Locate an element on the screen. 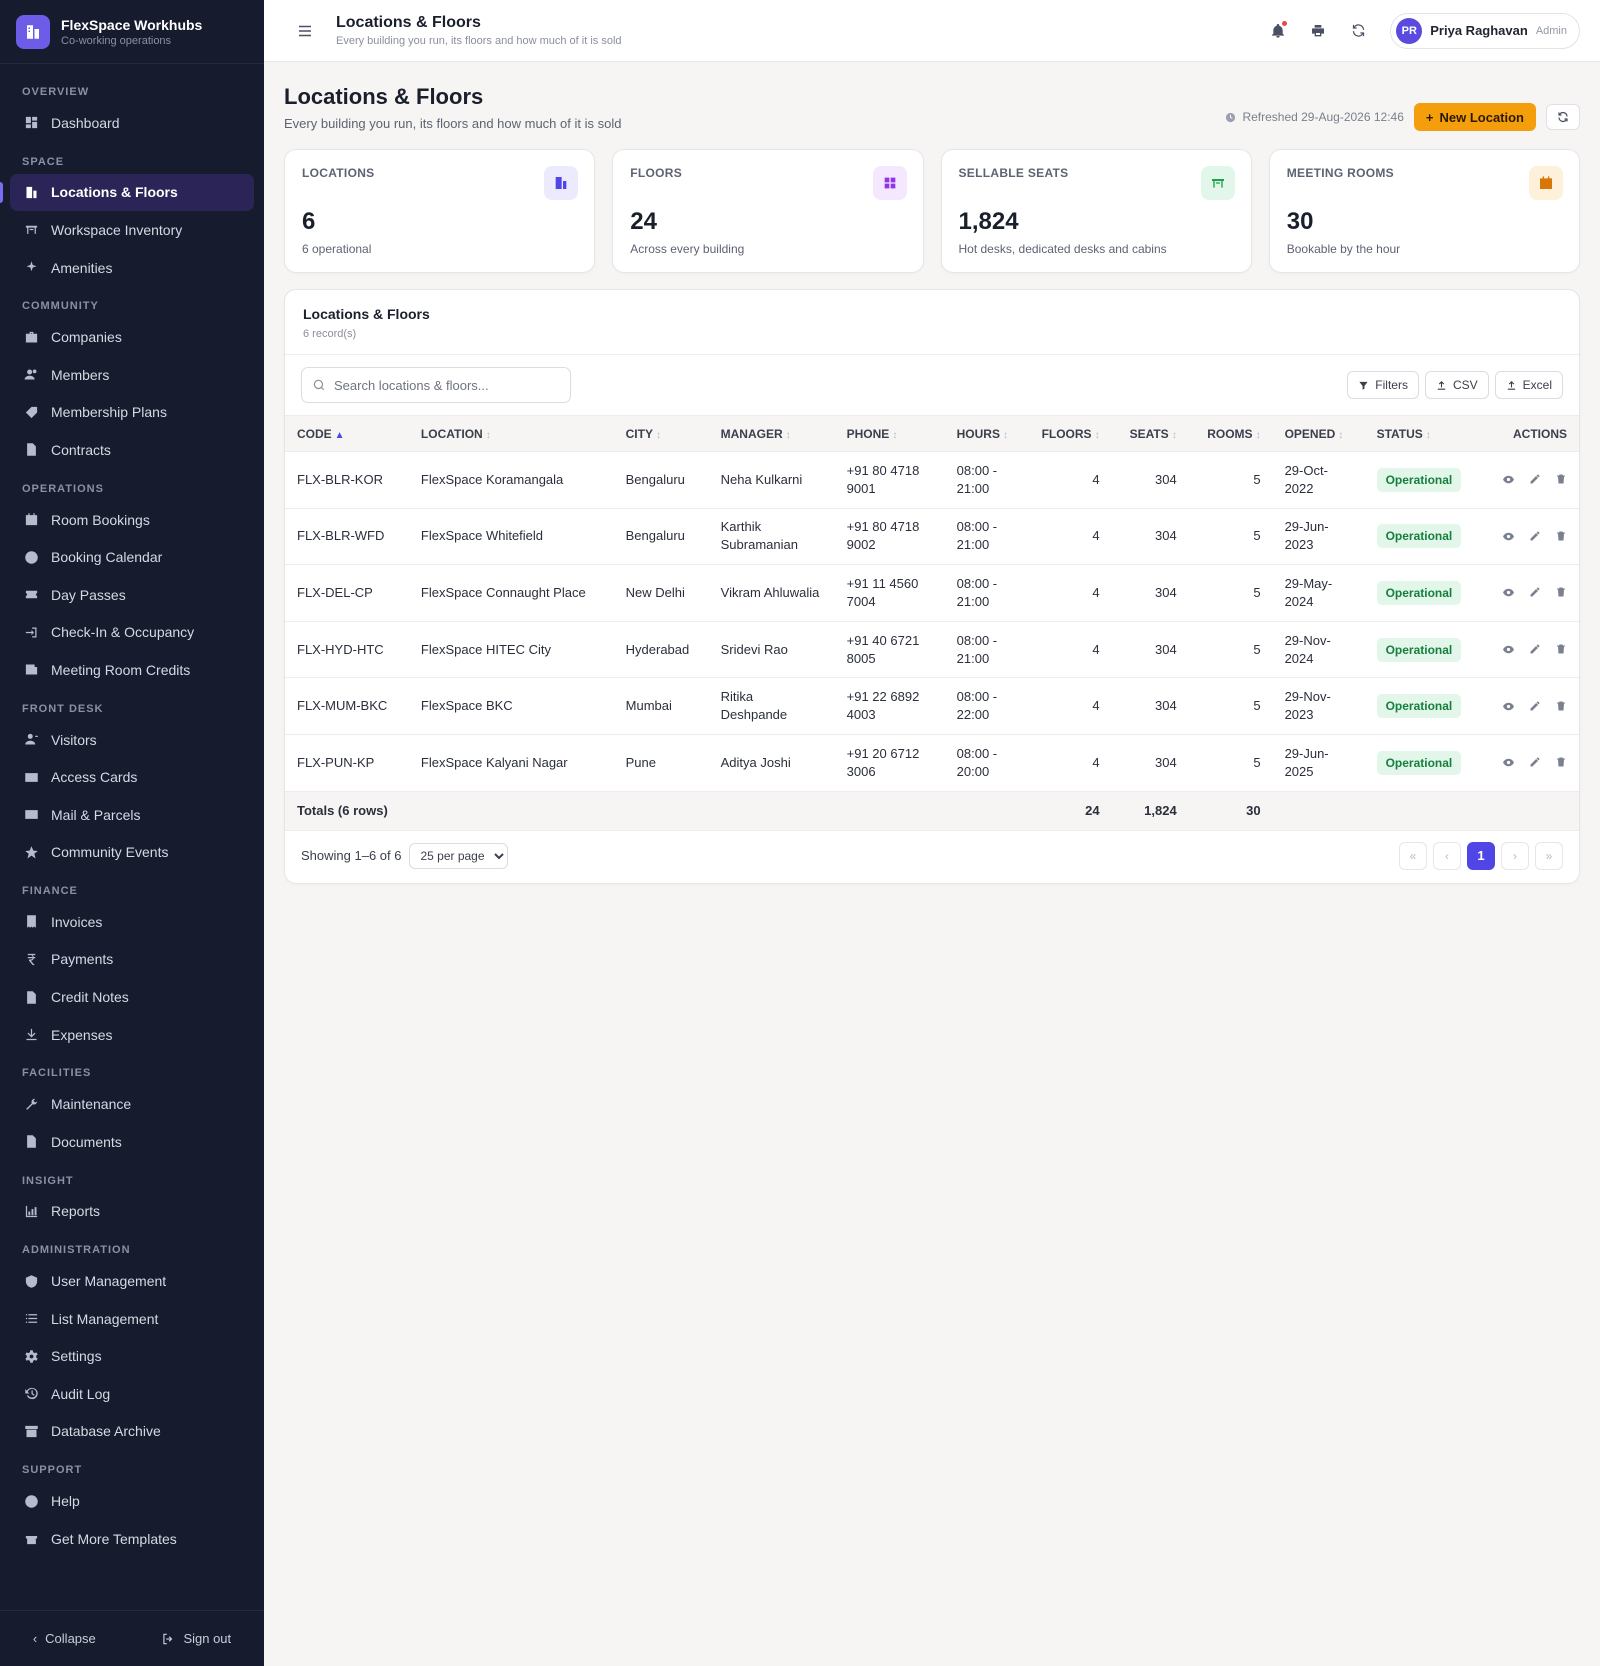 This screenshot has width=1600, height=1666. page-1-button: 1 is located at coordinates (1481, 855).